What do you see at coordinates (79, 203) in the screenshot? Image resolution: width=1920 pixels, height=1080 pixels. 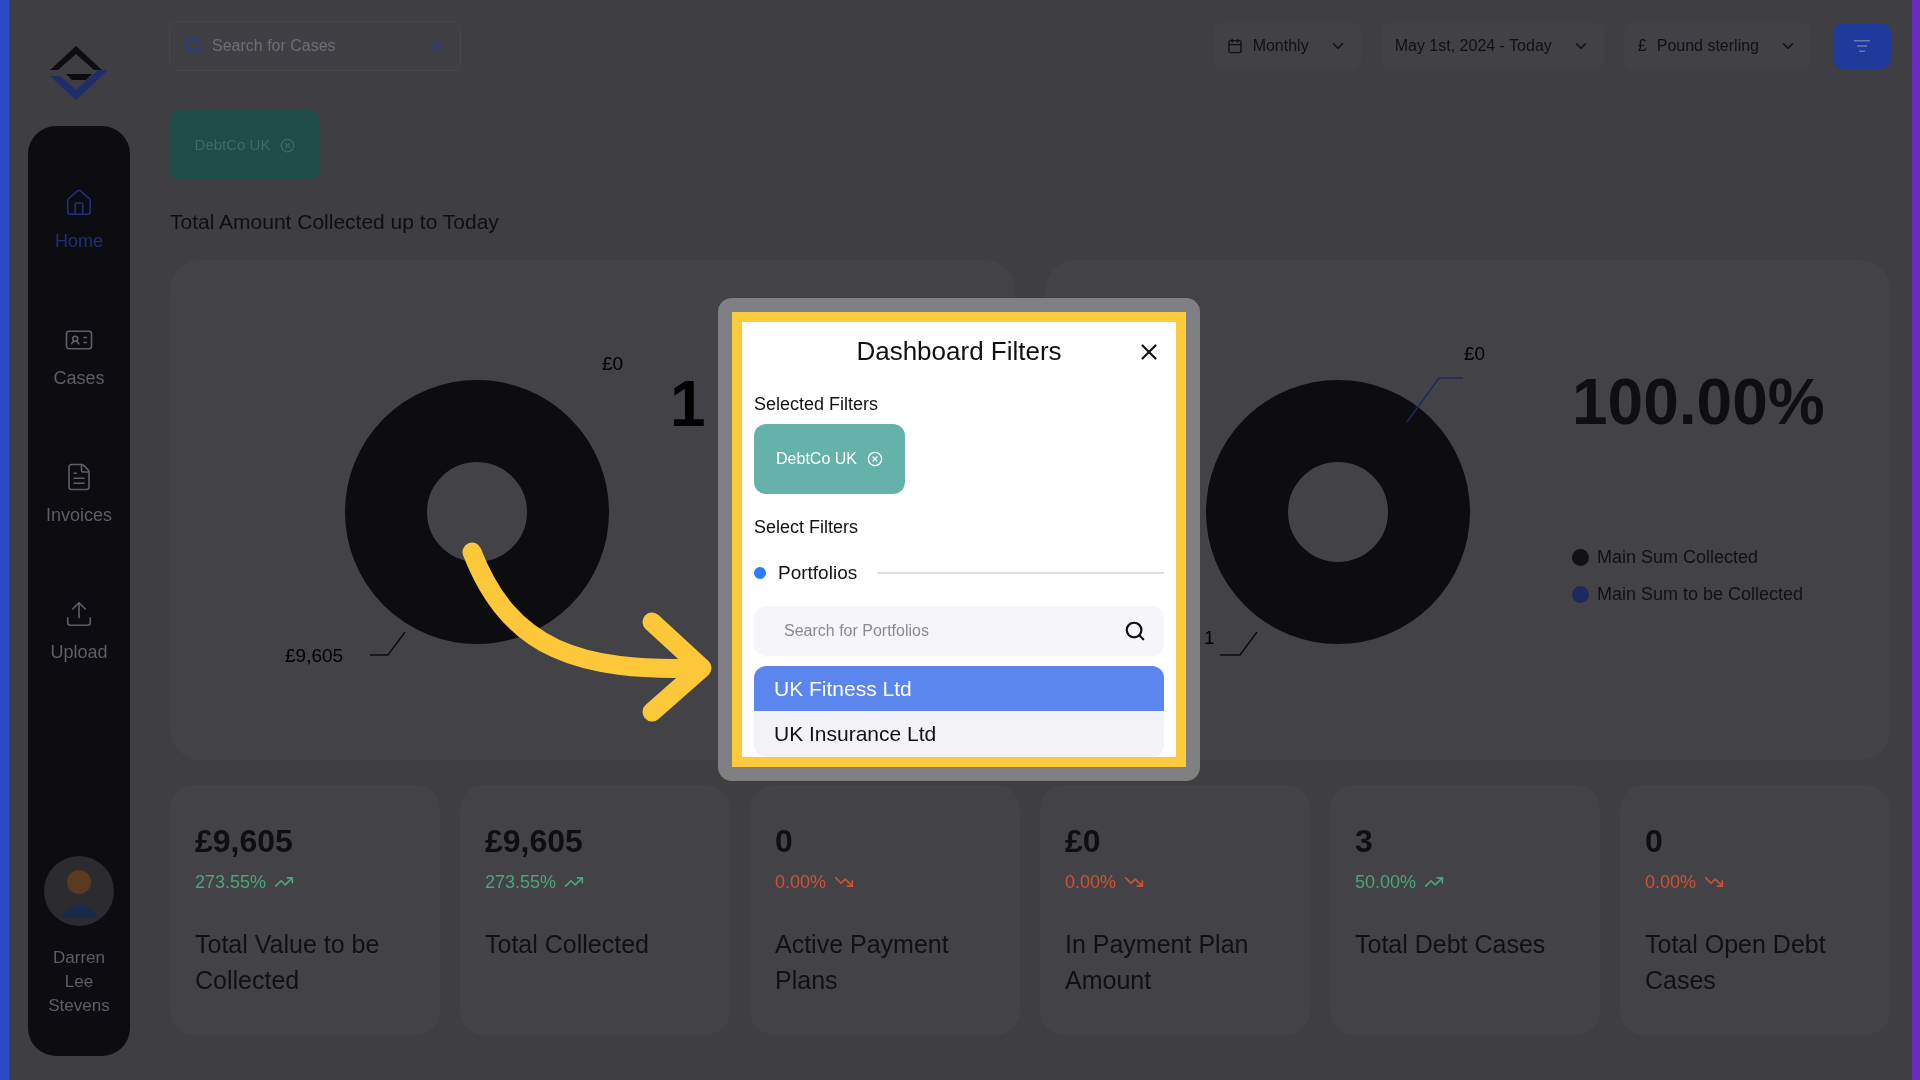 I see `house-icon` at bounding box center [79, 203].